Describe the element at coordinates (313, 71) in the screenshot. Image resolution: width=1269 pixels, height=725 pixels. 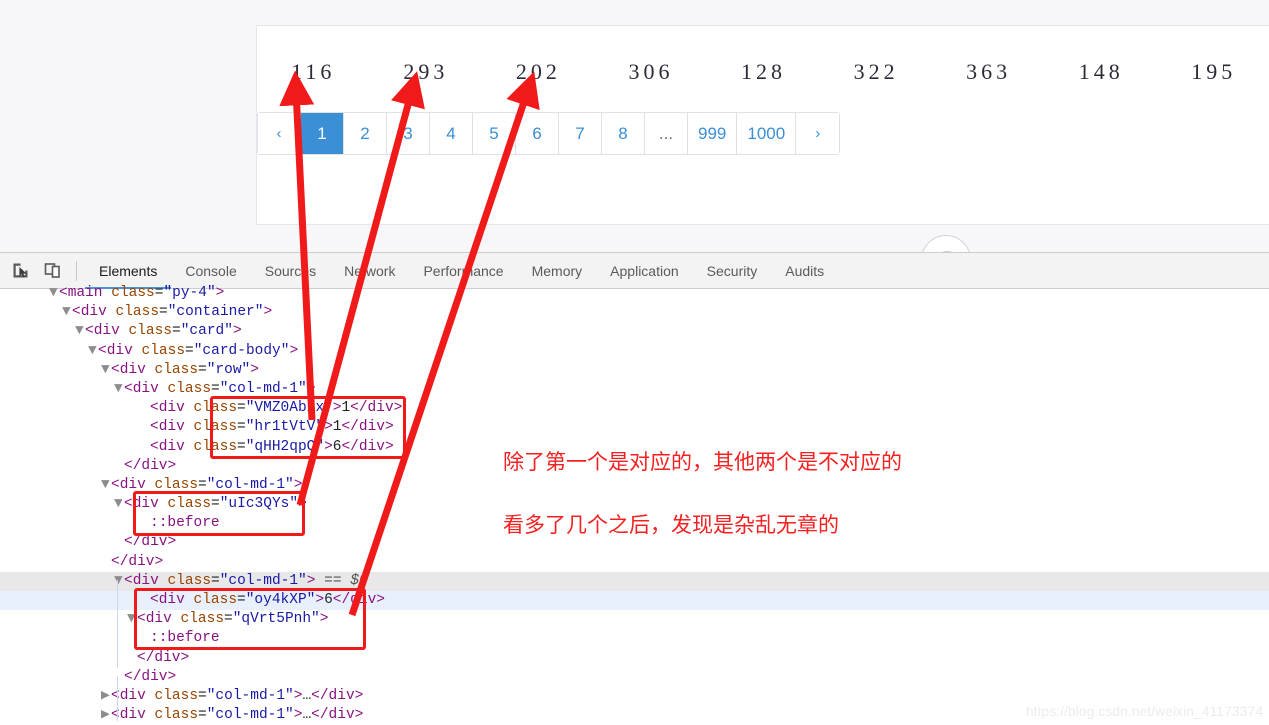
I see `number-cell: 116` at that location.